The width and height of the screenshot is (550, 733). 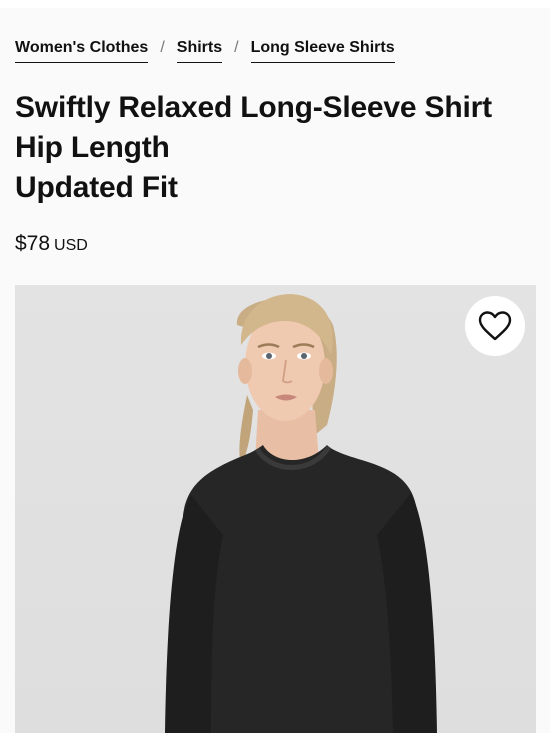 I want to click on heart-icon, so click(x=495, y=326).